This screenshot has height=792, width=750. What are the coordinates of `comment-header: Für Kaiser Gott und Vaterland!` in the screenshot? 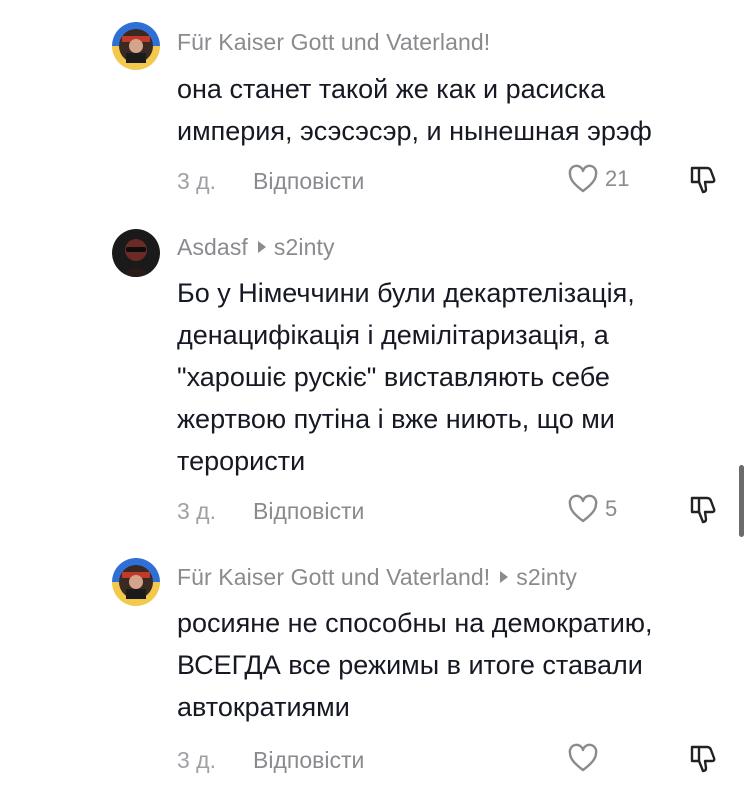 It's located at (333, 42).